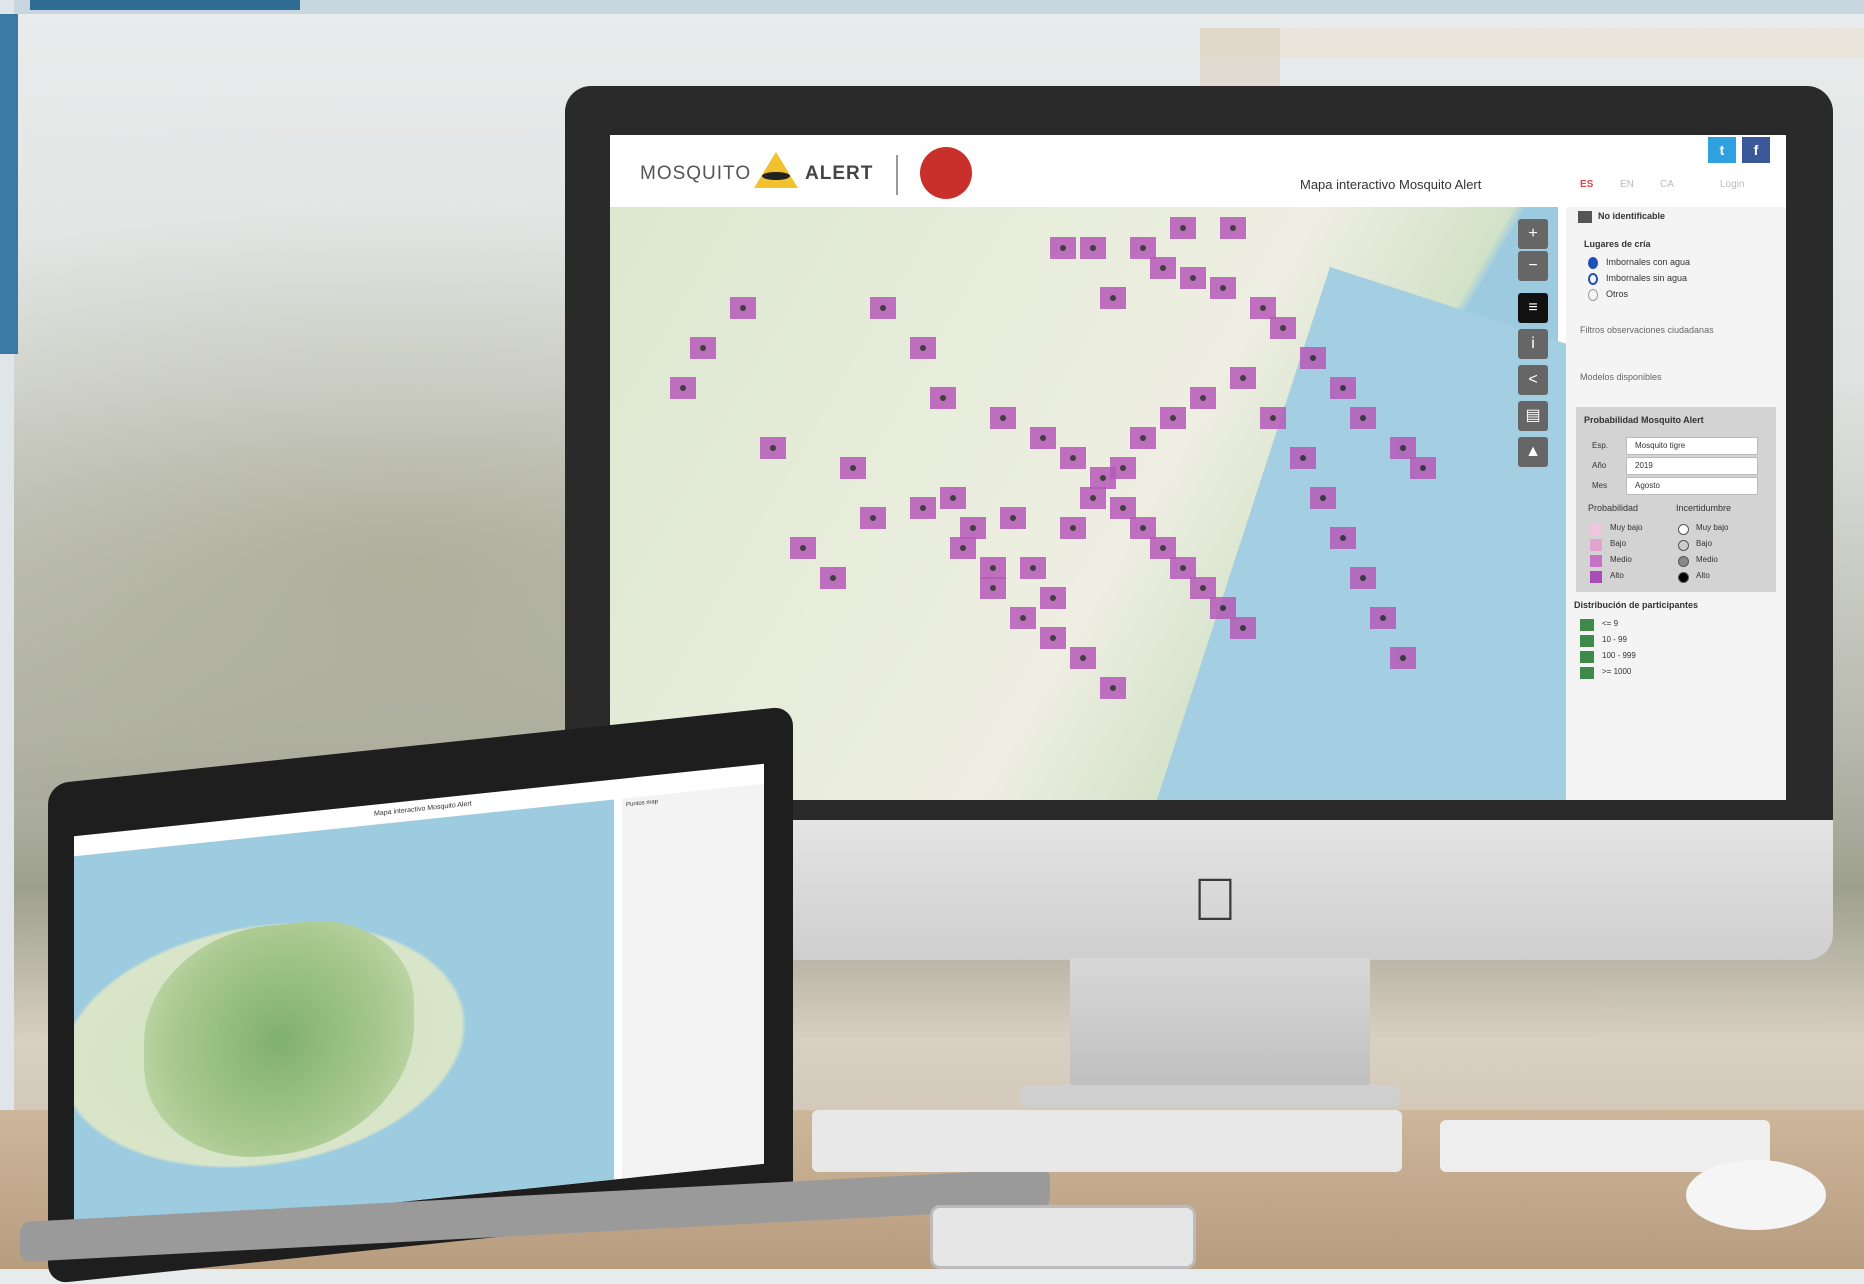 The width and height of the screenshot is (1864, 1284). What do you see at coordinates (1692, 486) in the screenshot?
I see `month-select: Agosto` at bounding box center [1692, 486].